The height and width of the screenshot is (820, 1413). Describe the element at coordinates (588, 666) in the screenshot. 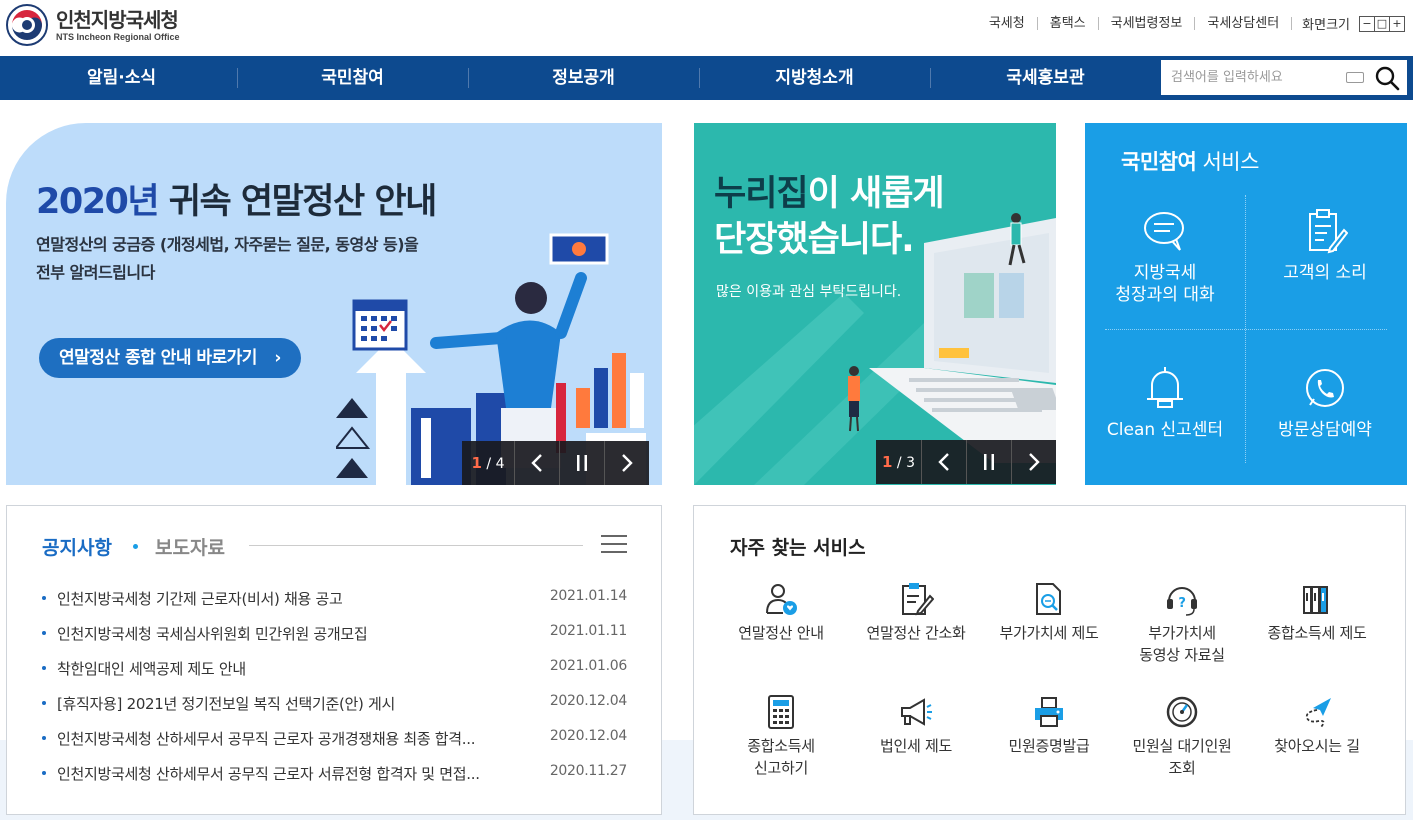

I see `notice-date: 2021.01.06` at that location.